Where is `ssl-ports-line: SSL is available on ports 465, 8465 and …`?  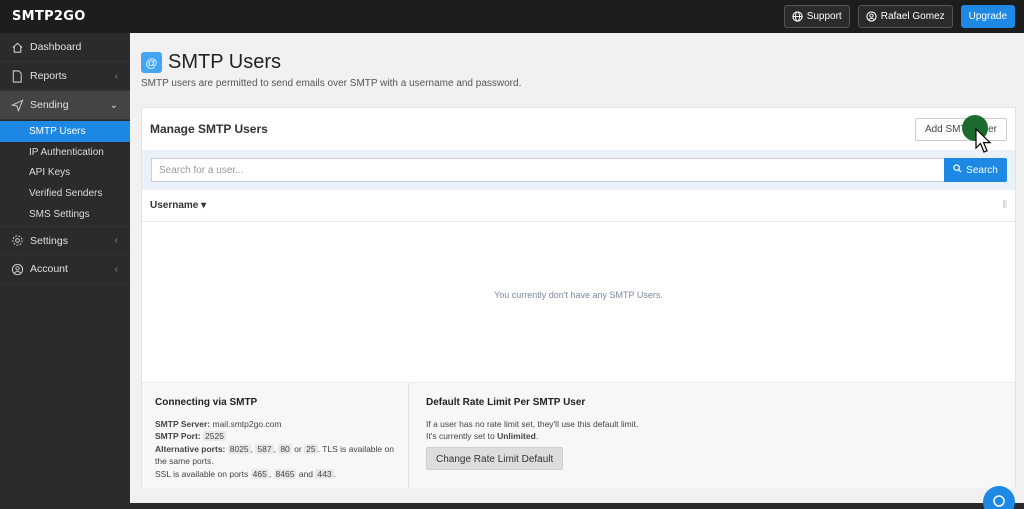 ssl-ports-line: SSL is available on ports 465, 8465 and … is located at coordinates (245, 473).